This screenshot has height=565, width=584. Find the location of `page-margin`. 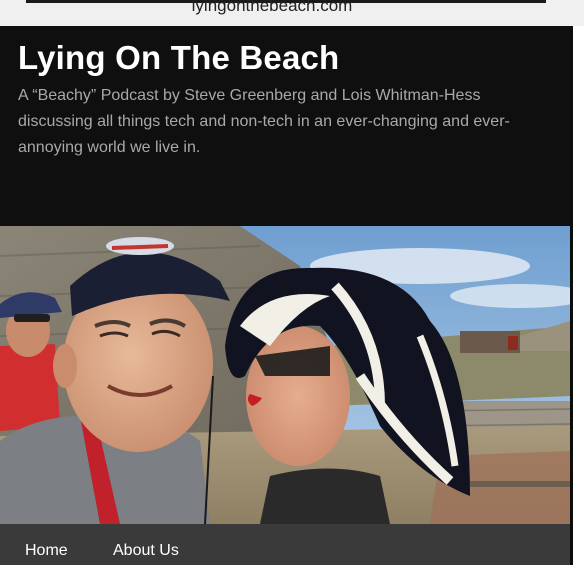

page-margin is located at coordinates (578, 295).